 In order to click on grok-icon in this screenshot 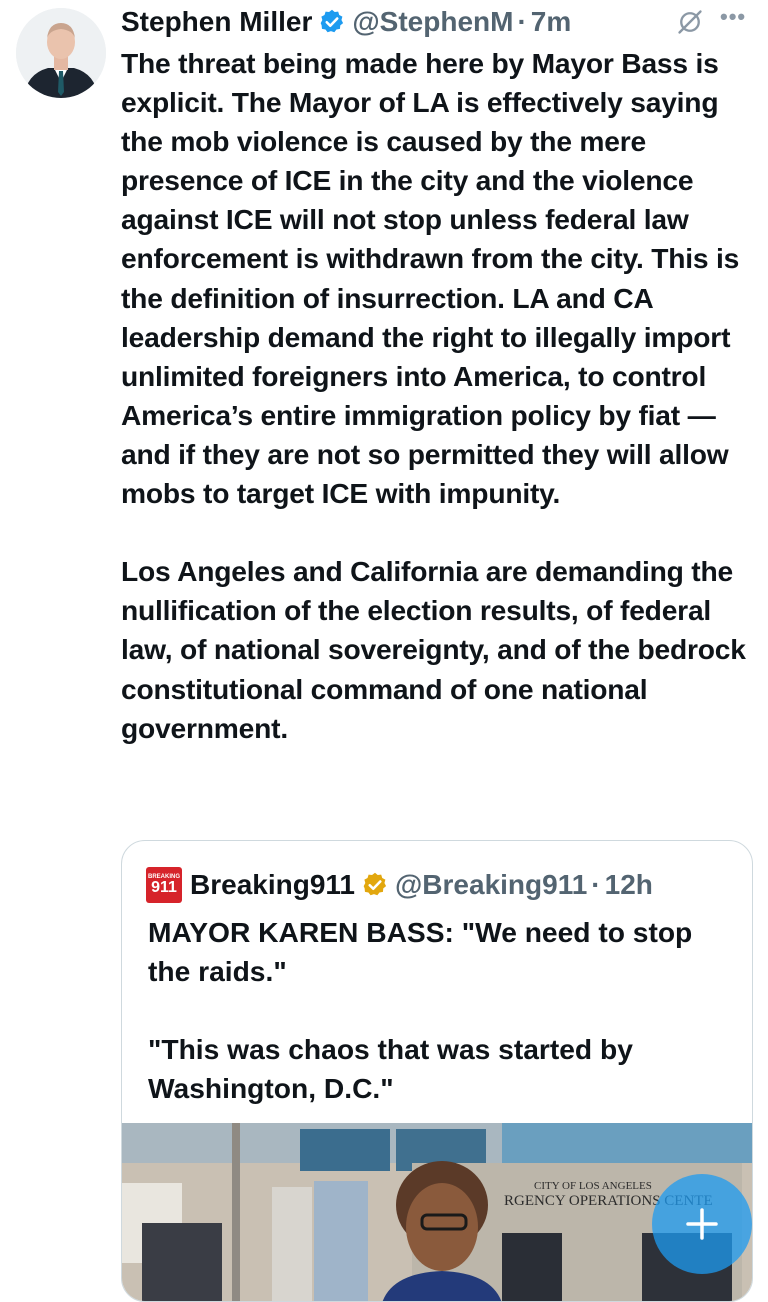, I will do `click(690, 22)`.